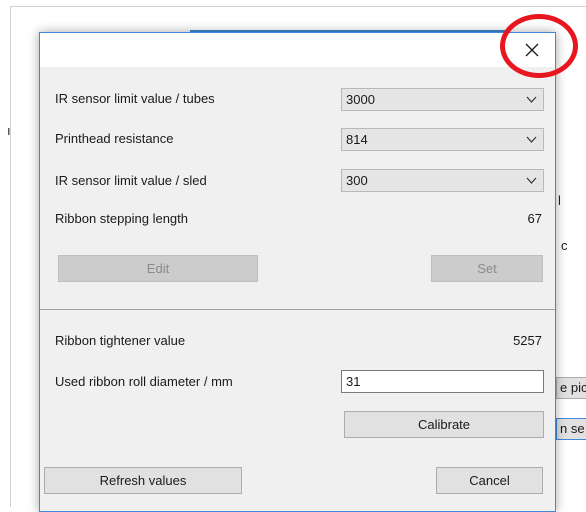 This screenshot has width=586, height=512. Describe the element at coordinates (442, 139) in the screenshot. I see `printhead-resistance-select: 814` at that location.